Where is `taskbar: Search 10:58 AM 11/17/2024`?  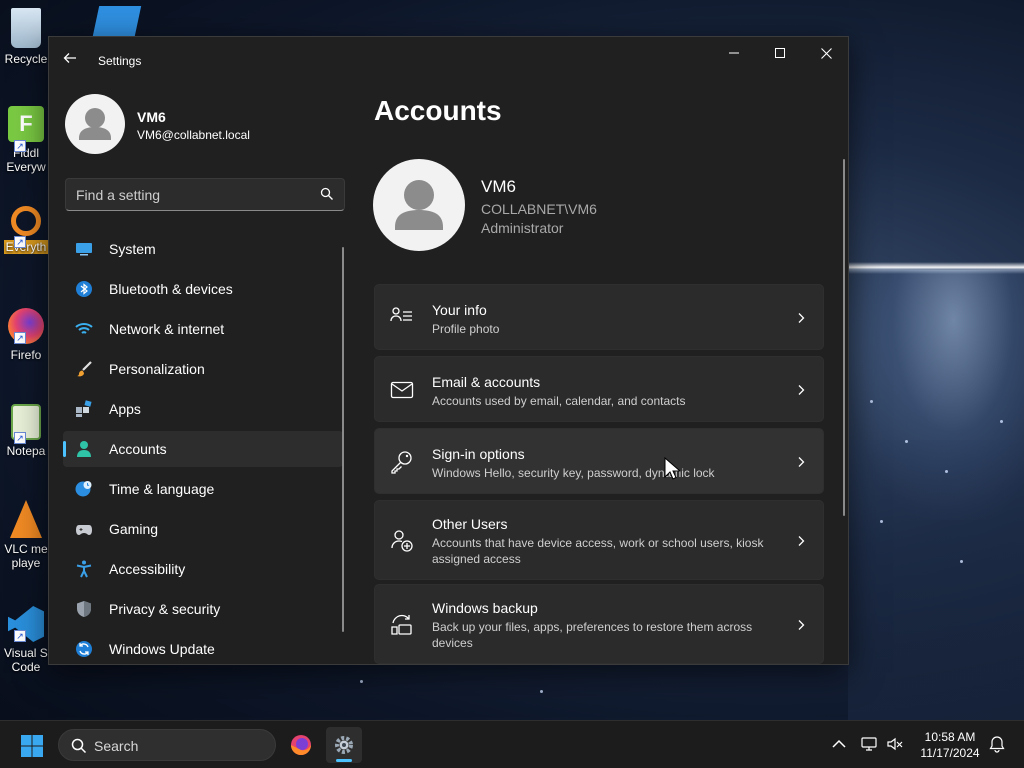 taskbar: Search 10:58 AM 11/17/2024 is located at coordinates (512, 744).